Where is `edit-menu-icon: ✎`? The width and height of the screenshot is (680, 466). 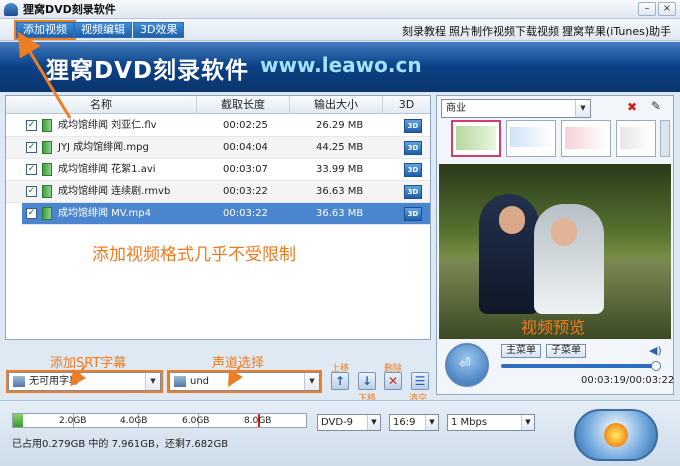
edit-menu-icon: ✎ is located at coordinates (656, 106).